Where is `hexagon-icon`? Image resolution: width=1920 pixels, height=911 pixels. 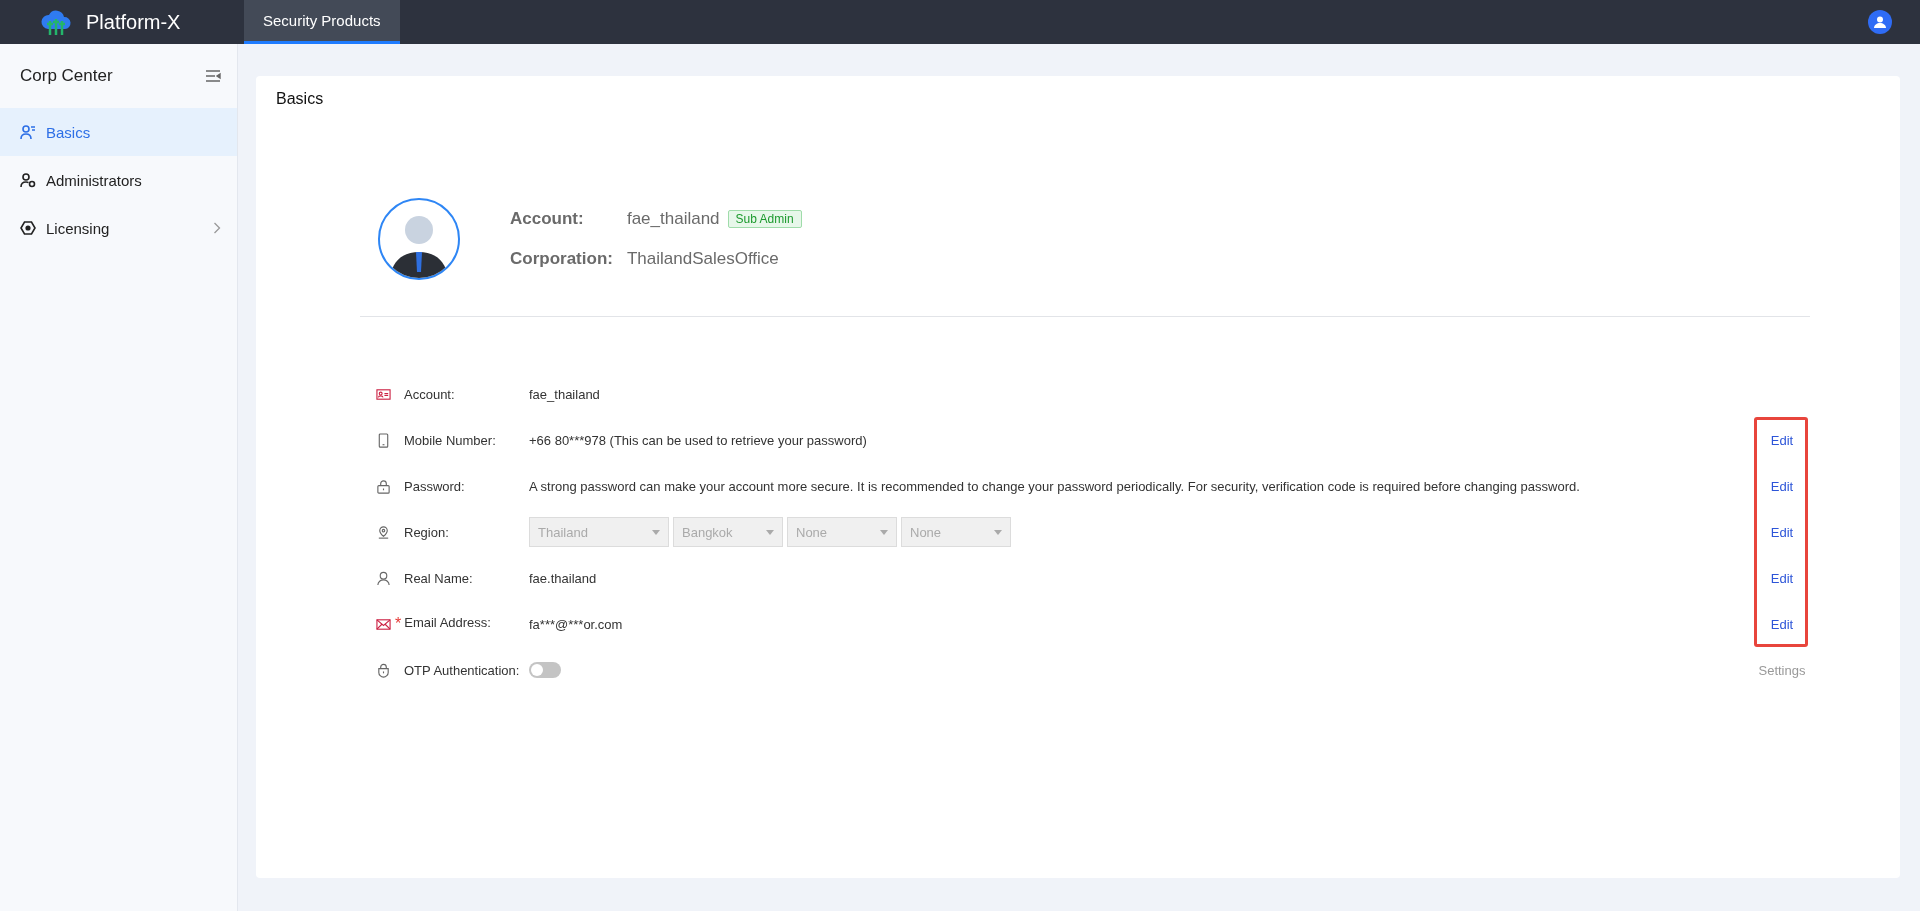
hexagon-icon is located at coordinates (28, 228).